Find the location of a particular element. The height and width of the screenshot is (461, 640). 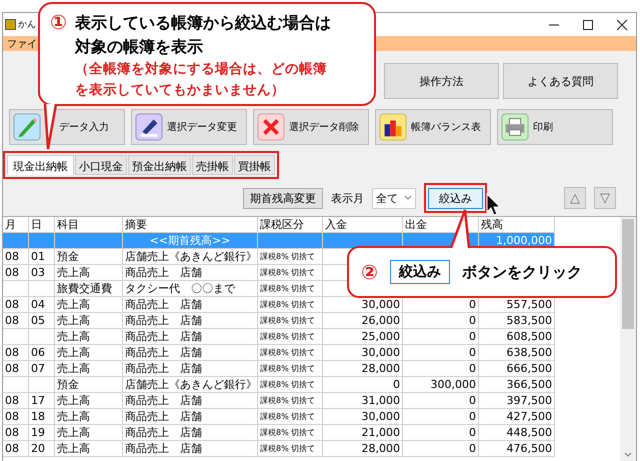

menu-item: ファイ is located at coordinates (22, 43).